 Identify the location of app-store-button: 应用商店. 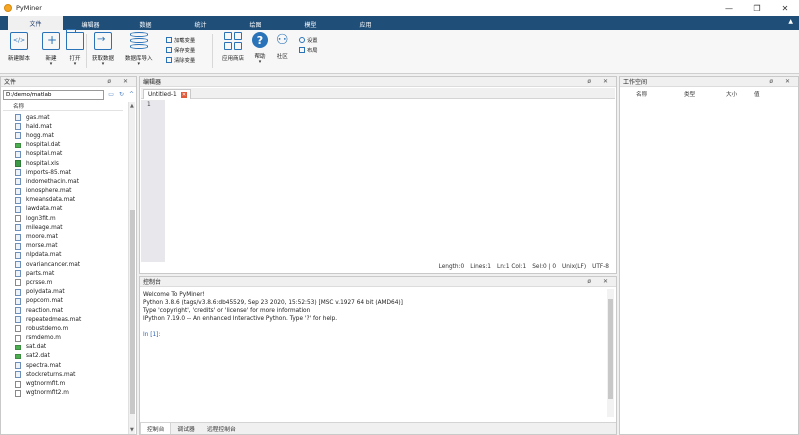
(233, 47).